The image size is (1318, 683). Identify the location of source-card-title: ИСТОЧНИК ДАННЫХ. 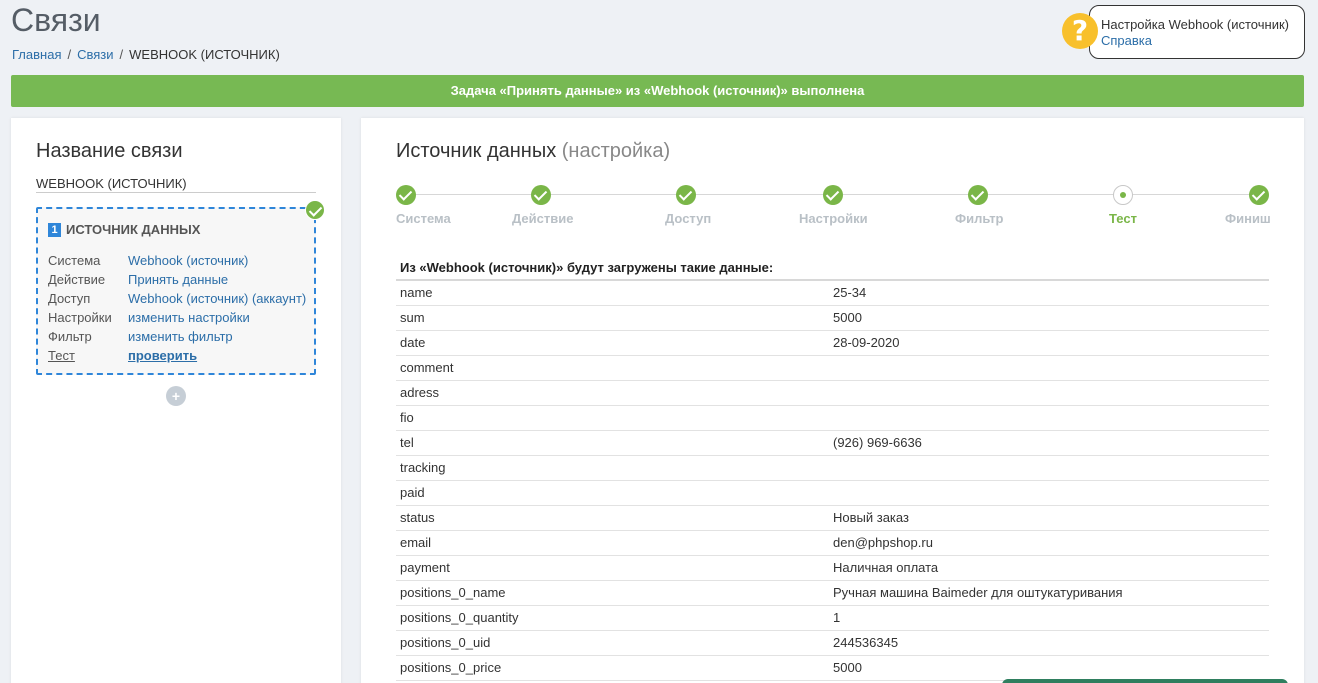
(133, 229).